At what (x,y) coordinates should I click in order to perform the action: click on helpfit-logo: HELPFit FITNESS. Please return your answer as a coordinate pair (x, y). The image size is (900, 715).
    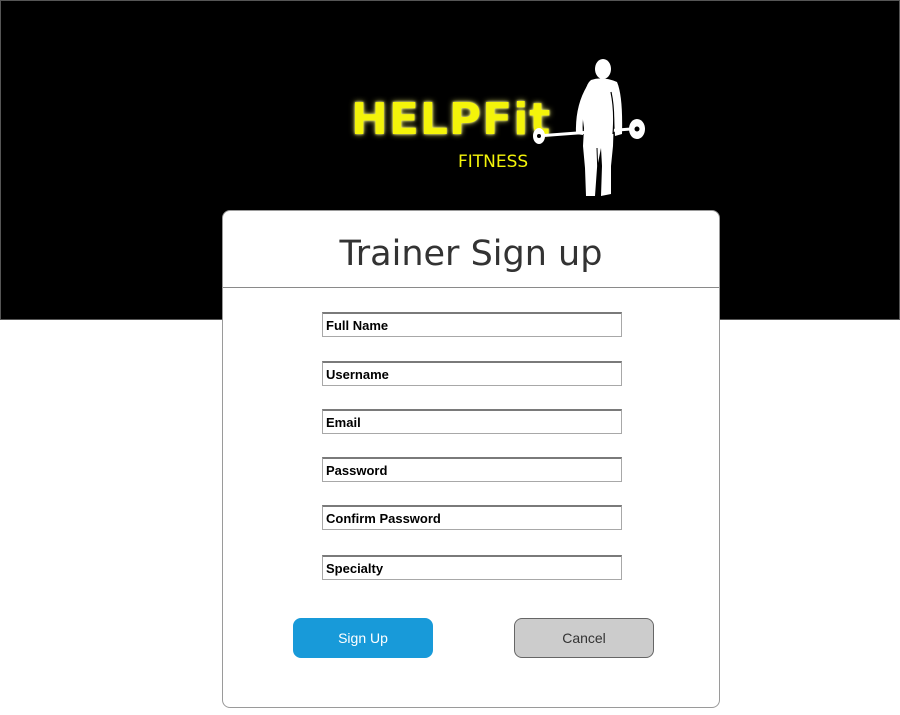
    Looking at the image, I should click on (501, 128).